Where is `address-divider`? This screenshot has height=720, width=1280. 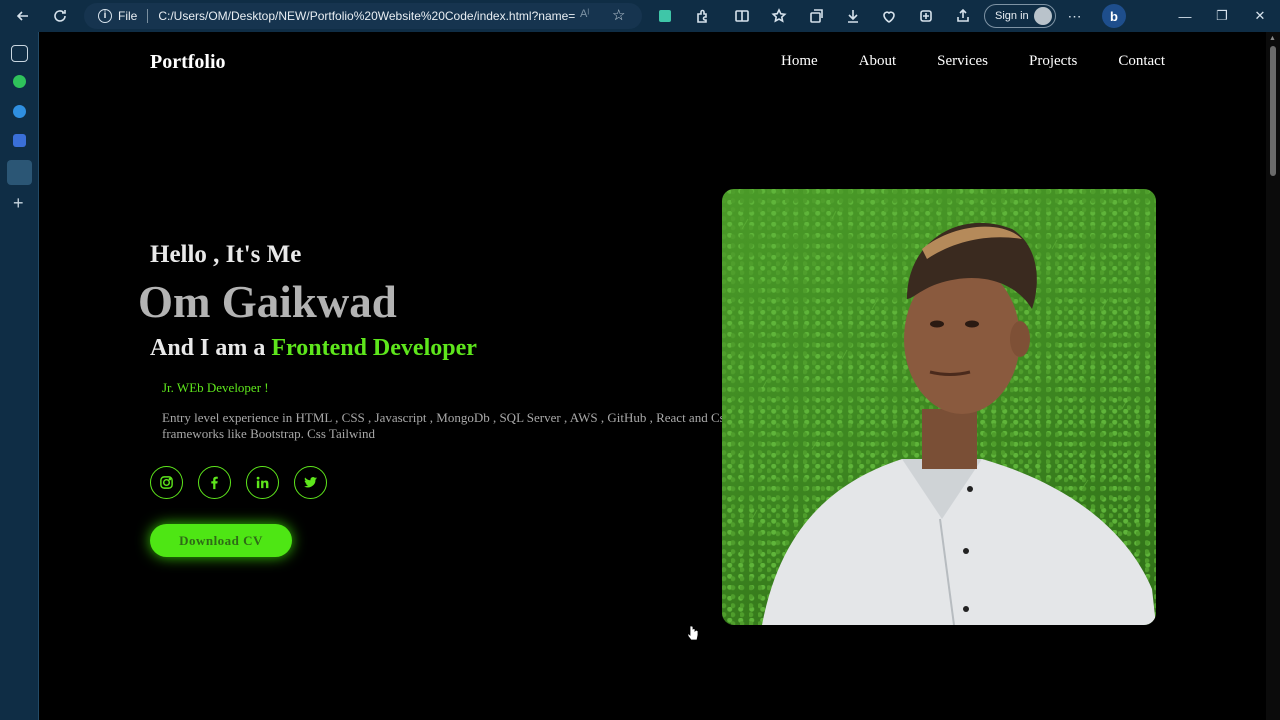 address-divider is located at coordinates (148, 16).